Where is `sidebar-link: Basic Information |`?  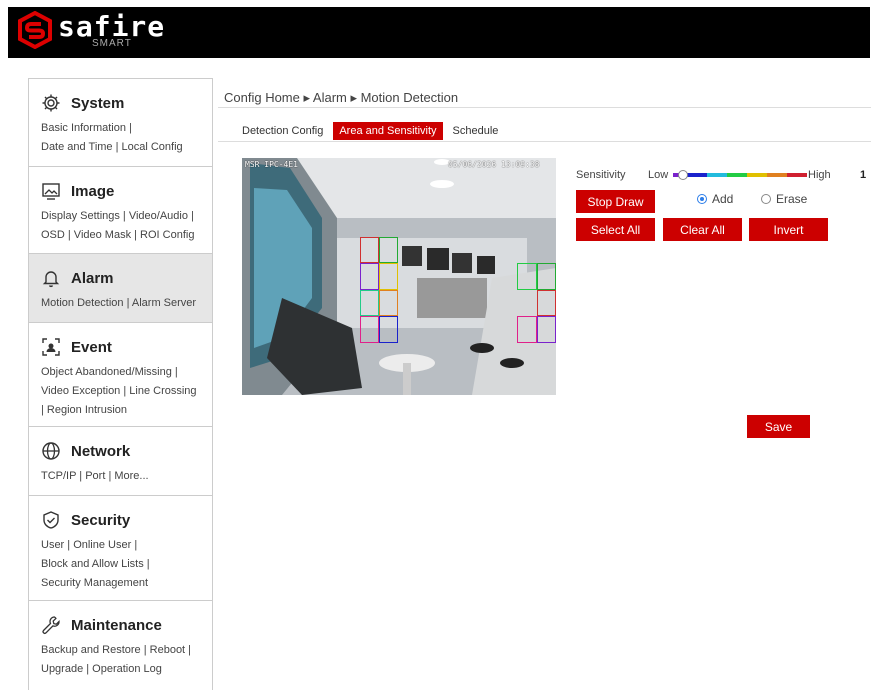
sidebar-link: Basic Information | is located at coordinates (121, 128).